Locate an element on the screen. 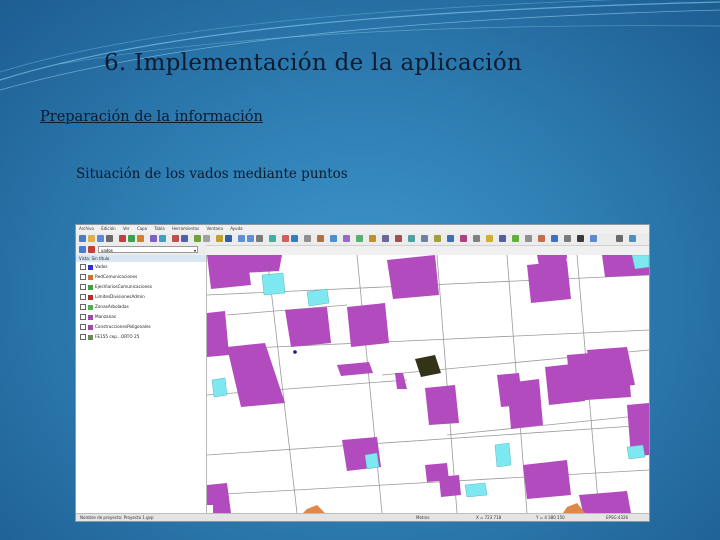 The width and height of the screenshot is (720, 540). graph-icon is located at coordinates (346, 238).